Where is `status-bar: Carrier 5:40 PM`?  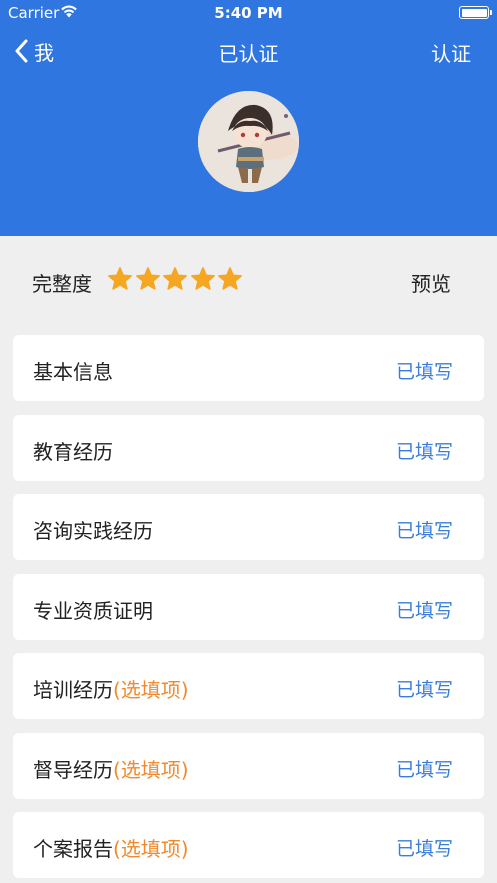 status-bar: Carrier 5:40 PM is located at coordinates (248, 13).